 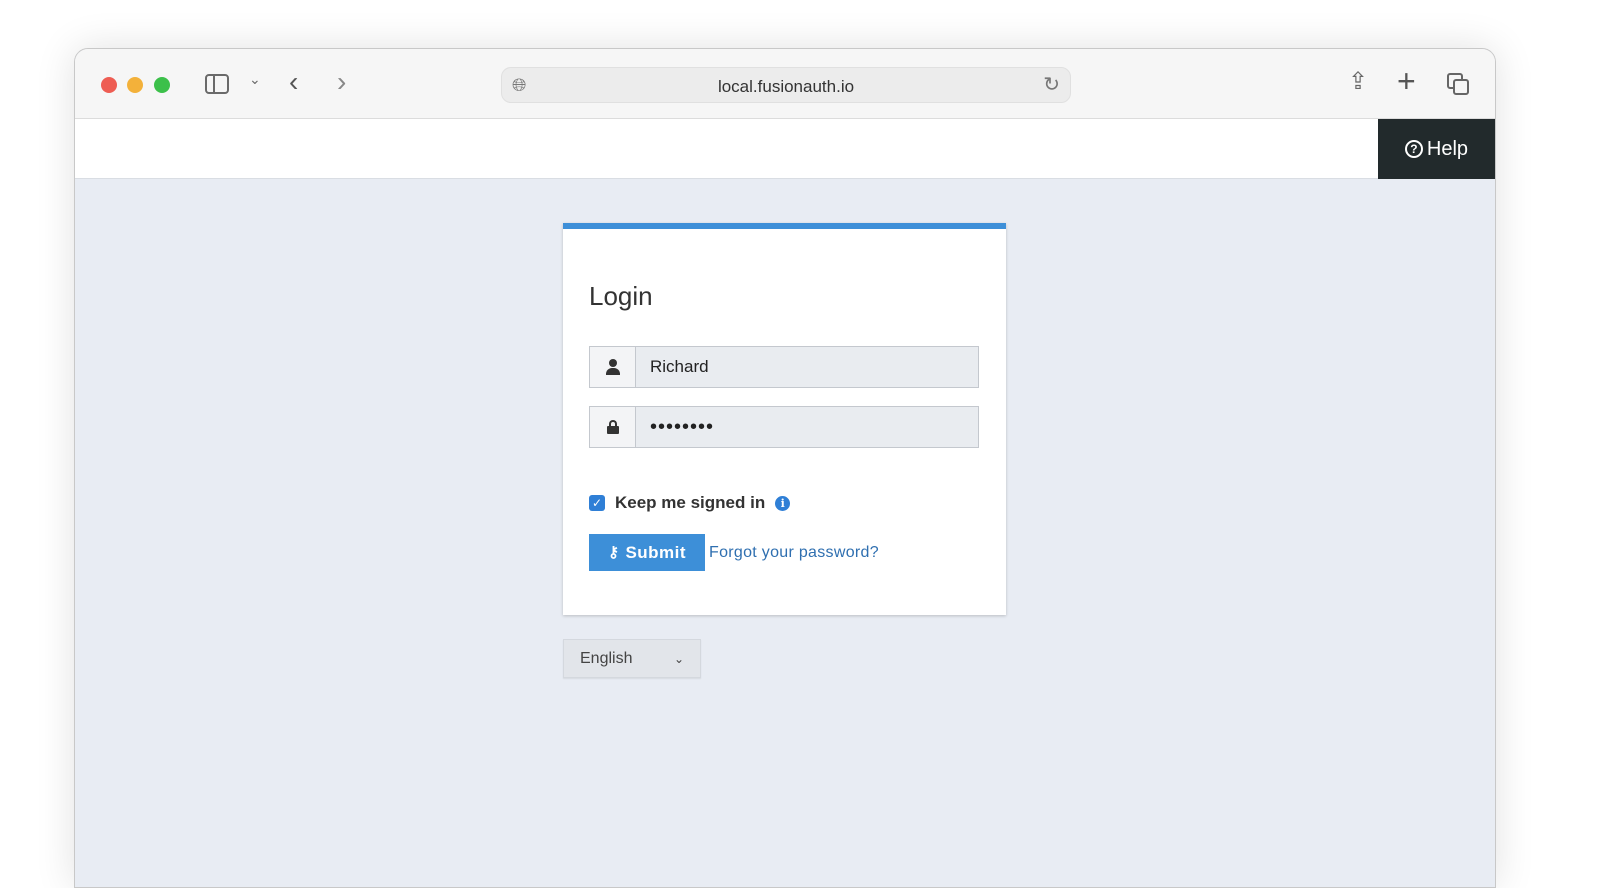 I want to click on language-select: English ⌄, so click(x=632, y=658).